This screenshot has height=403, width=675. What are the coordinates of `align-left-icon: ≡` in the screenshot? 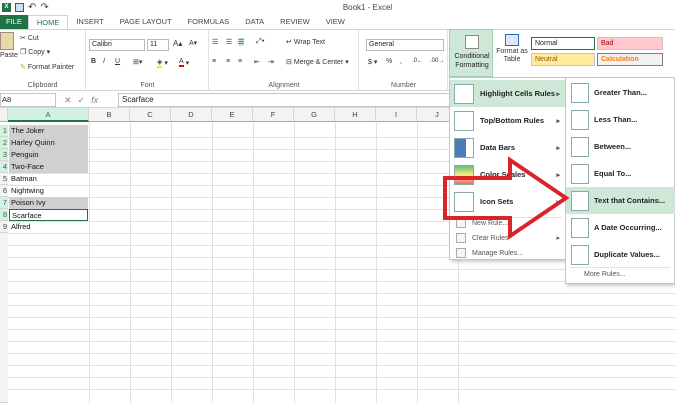 It's located at (214, 61).